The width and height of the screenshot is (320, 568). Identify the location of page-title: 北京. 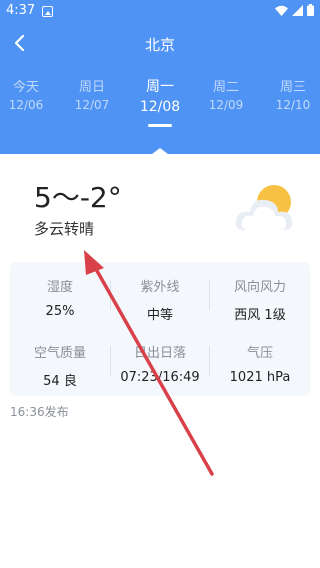
(159, 45).